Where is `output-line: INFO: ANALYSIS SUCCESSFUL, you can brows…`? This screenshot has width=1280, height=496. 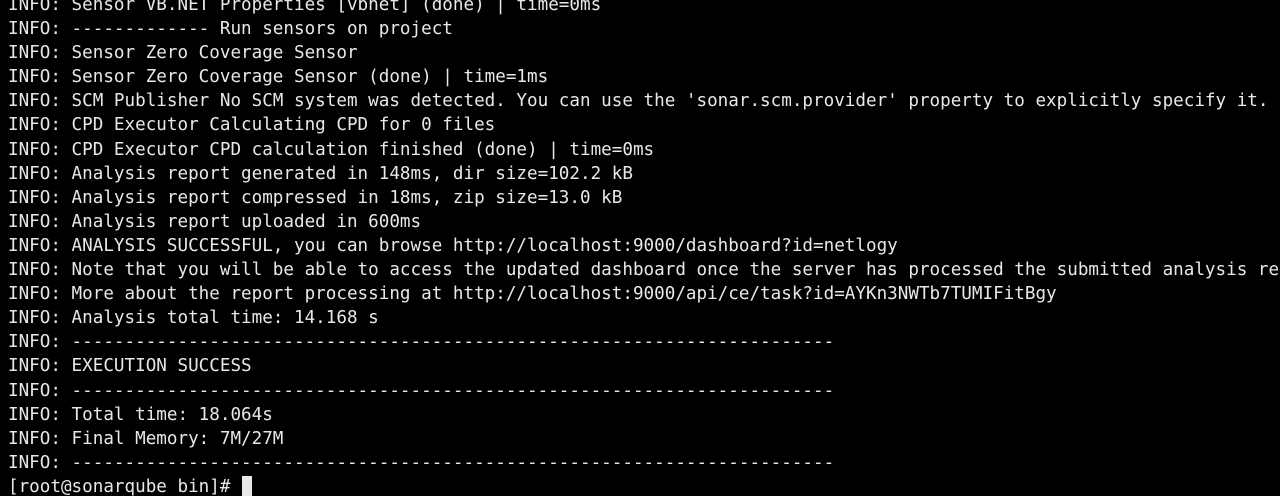
output-line: INFO: ANALYSIS SUCCESSFUL, you can brows… is located at coordinates (453, 245).